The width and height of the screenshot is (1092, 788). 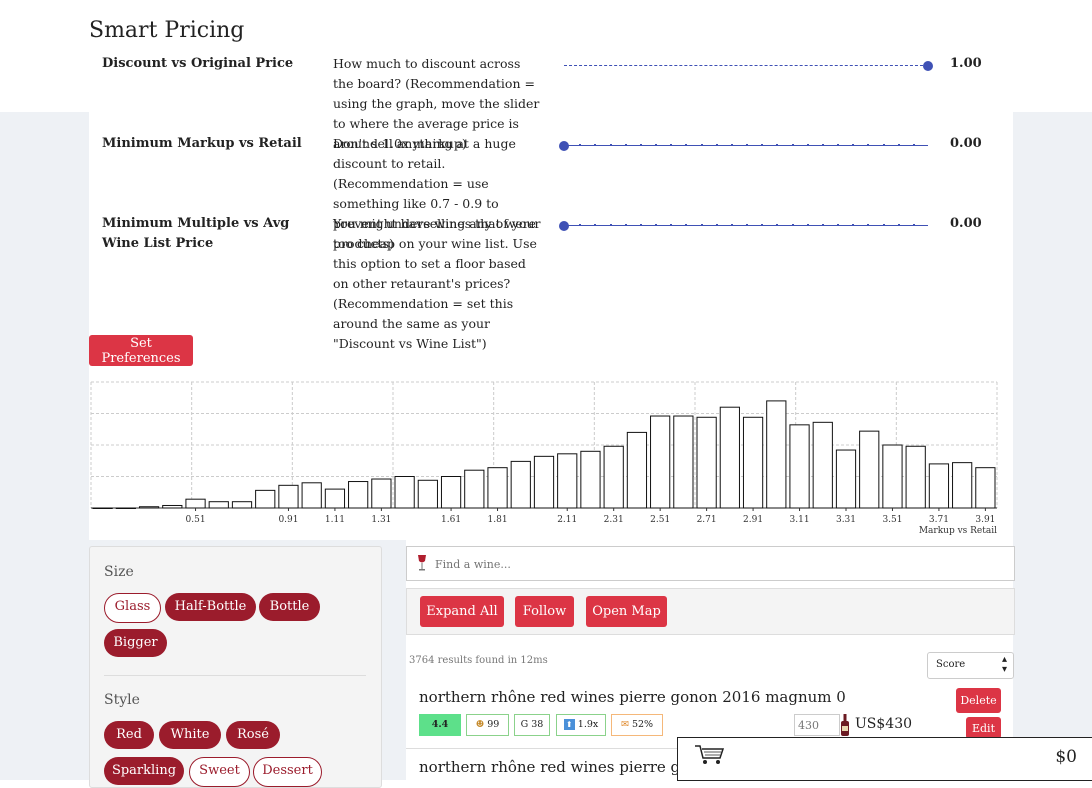 What do you see at coordinates (983, 728) in the screenshot?
I see `edit-button: Edit` at bounding box center [983, 728].